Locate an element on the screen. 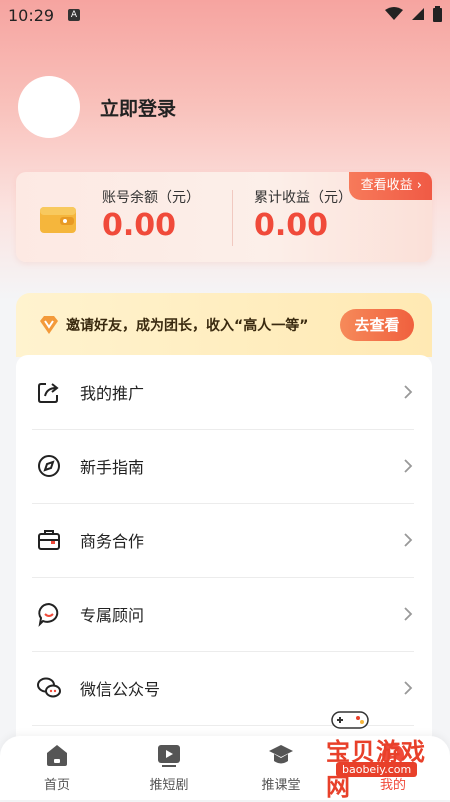 This screenshot has width=450, height=802. account-balance-value: 0.00 is located at coordinates (139, 225).